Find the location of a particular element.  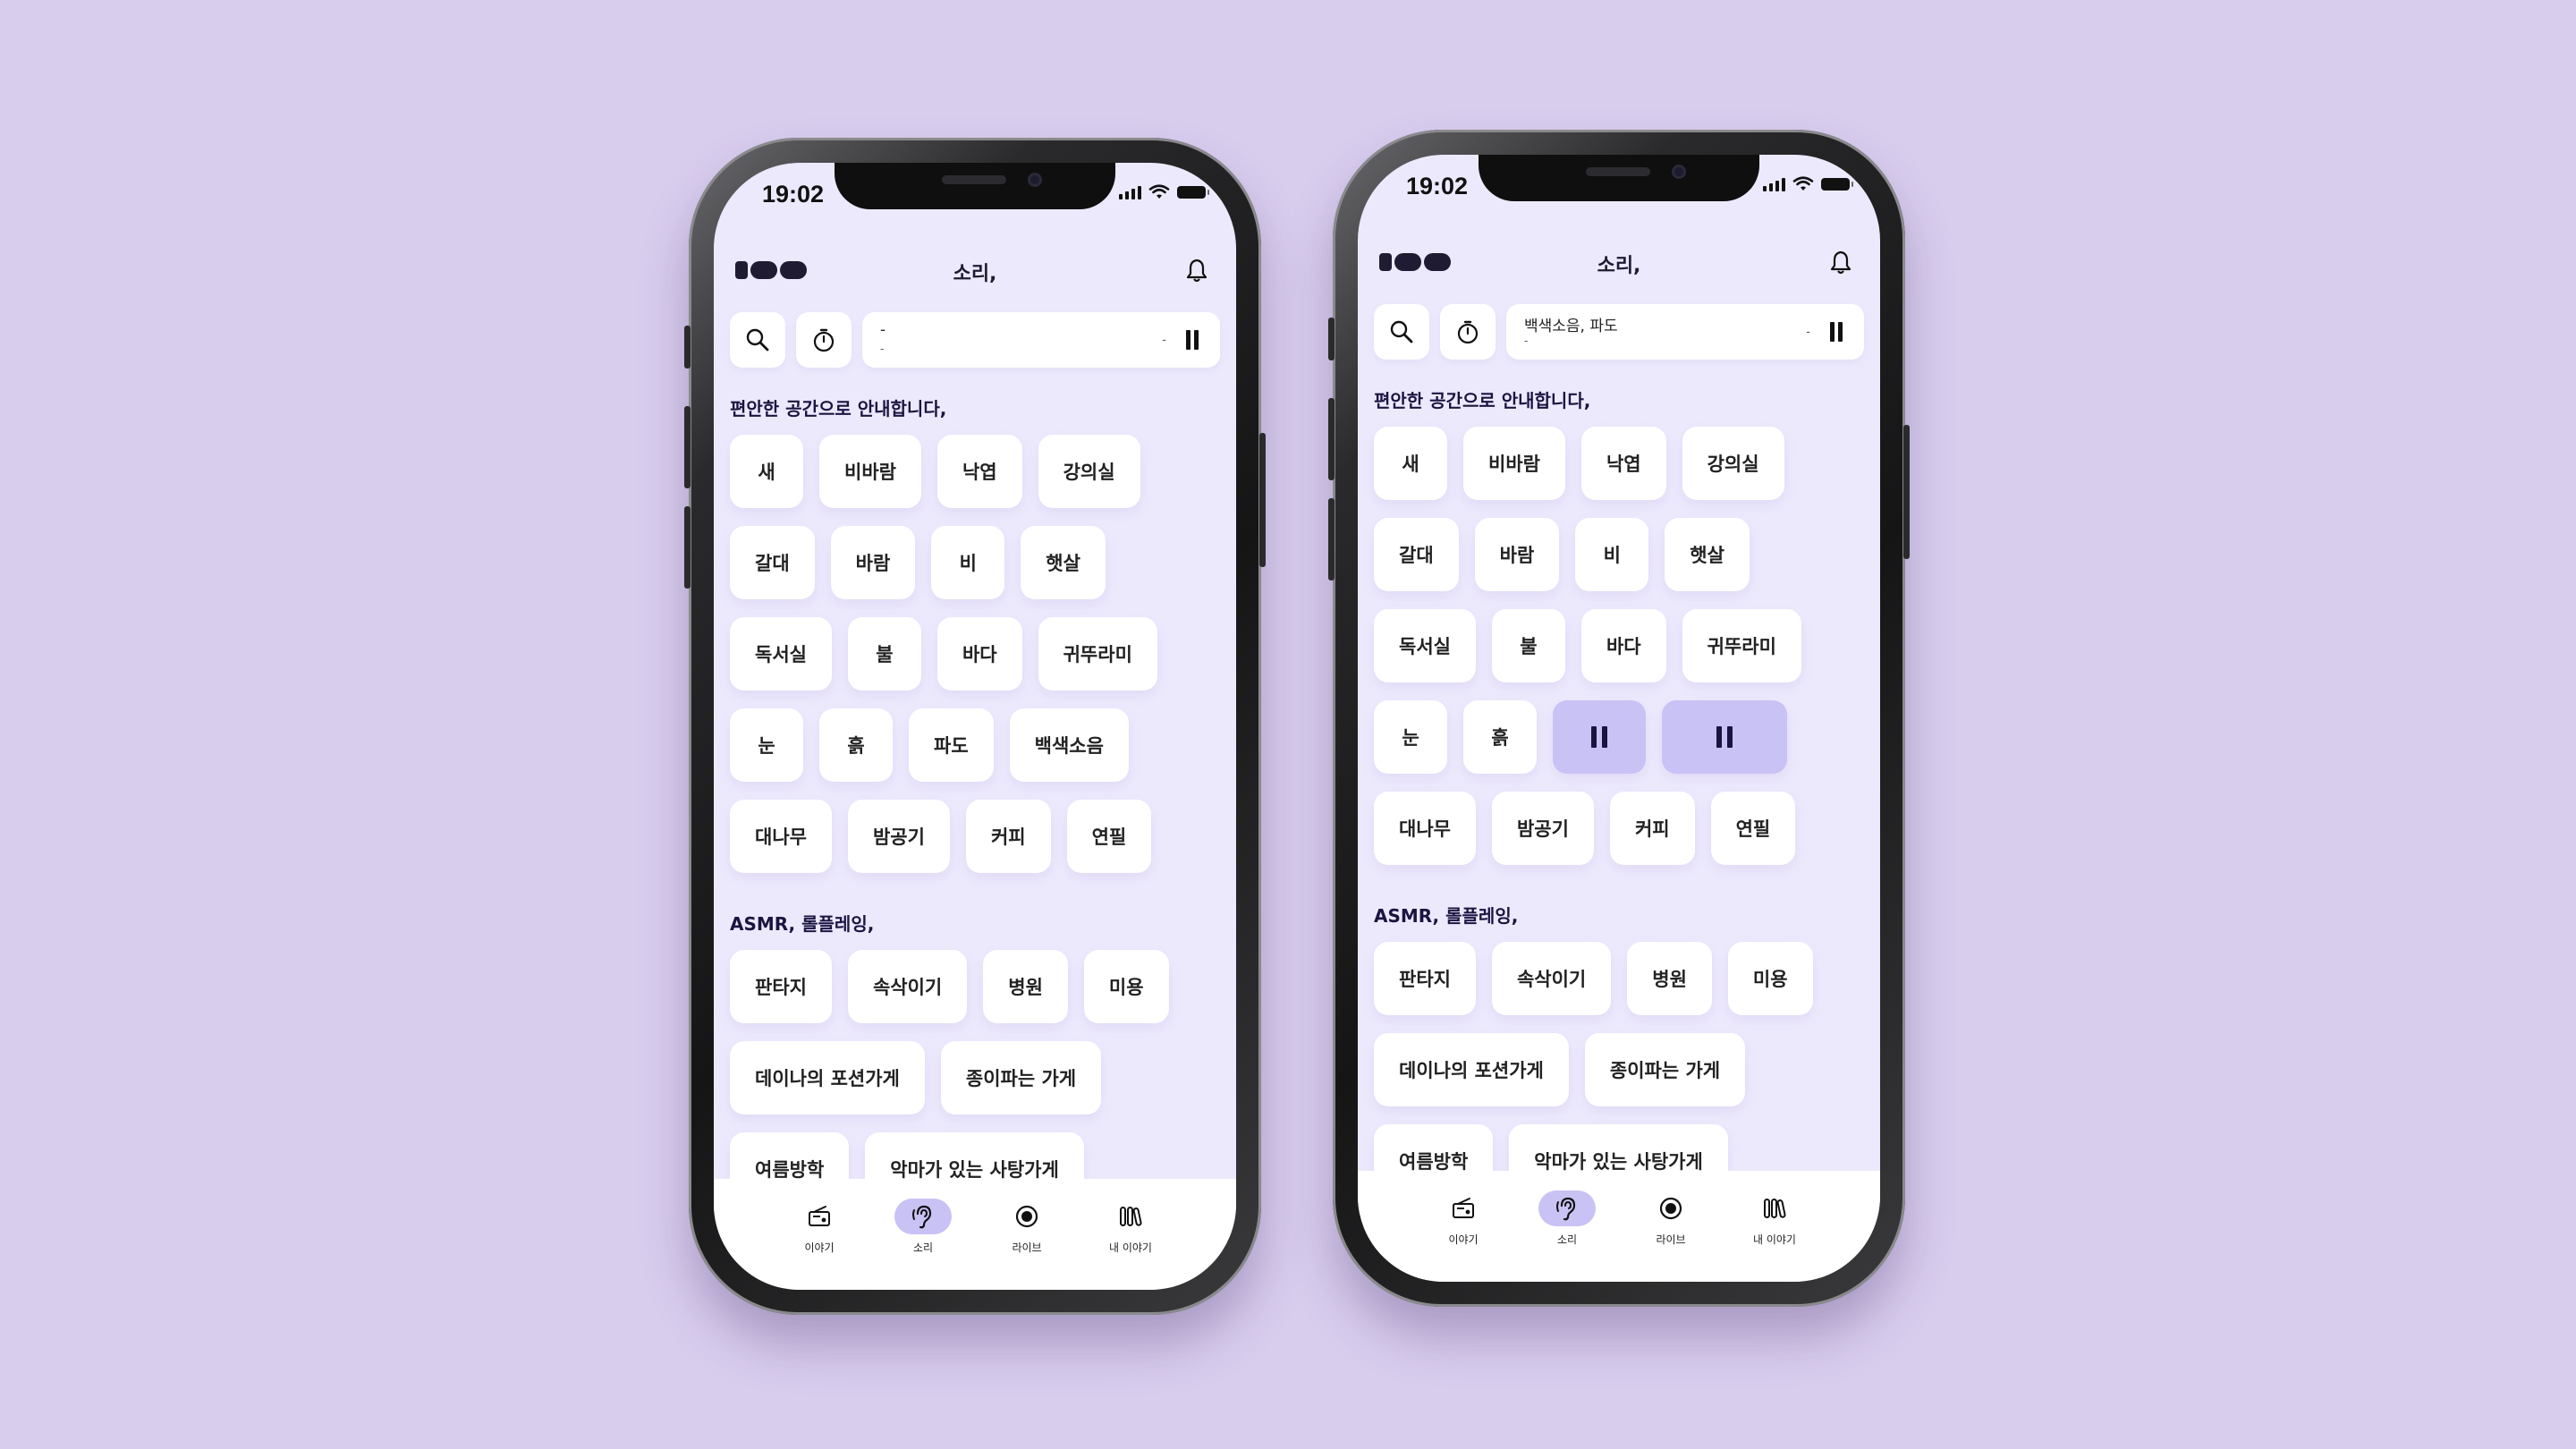

tab-label: 소리 is located at coordinates (1567, 1239).